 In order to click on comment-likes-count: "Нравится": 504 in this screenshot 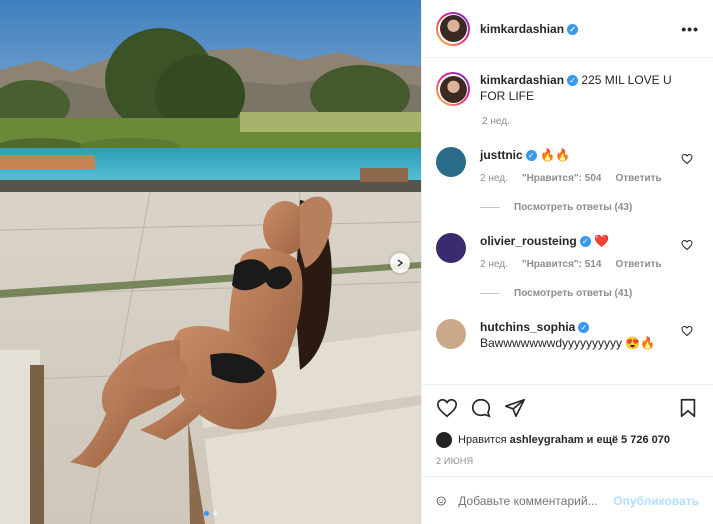, I will do `click(562, 178)`.